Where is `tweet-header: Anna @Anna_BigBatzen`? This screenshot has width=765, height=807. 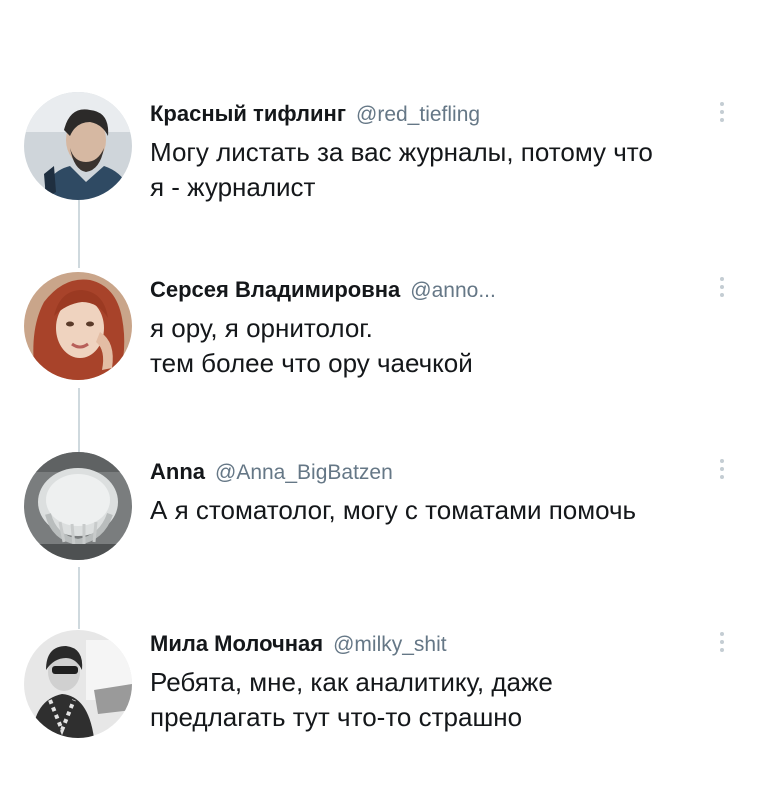
tweet-header: Anna @Anna_BigBatzen is located at coordinates (437, 472).